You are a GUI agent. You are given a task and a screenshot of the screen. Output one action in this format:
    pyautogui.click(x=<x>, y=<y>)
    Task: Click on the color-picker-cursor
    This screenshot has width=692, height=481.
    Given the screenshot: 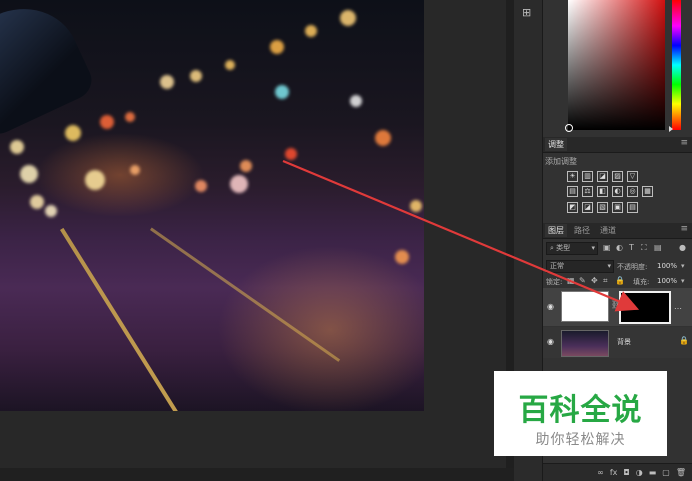 What is the action you would take?
    pyautogui.click(x=569, y=128)
    